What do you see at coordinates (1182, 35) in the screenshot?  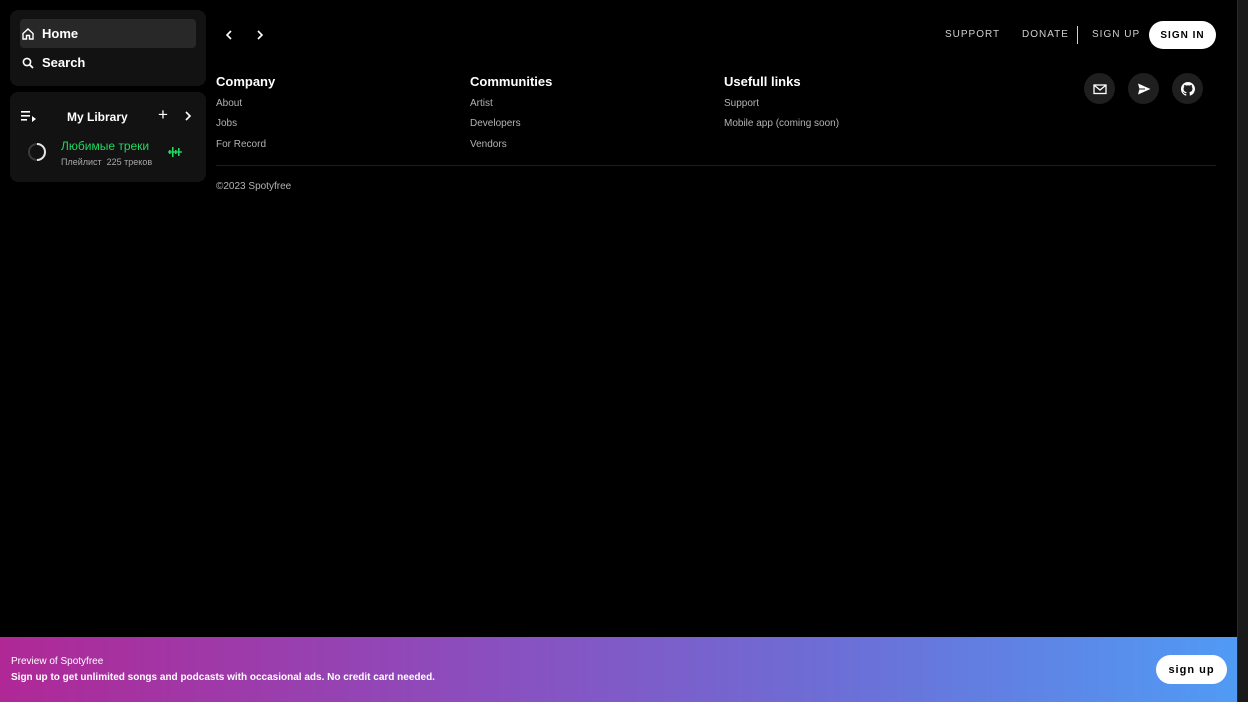 I see `sign-in-button: SIGN IN` at bounding box center [1182, 35].